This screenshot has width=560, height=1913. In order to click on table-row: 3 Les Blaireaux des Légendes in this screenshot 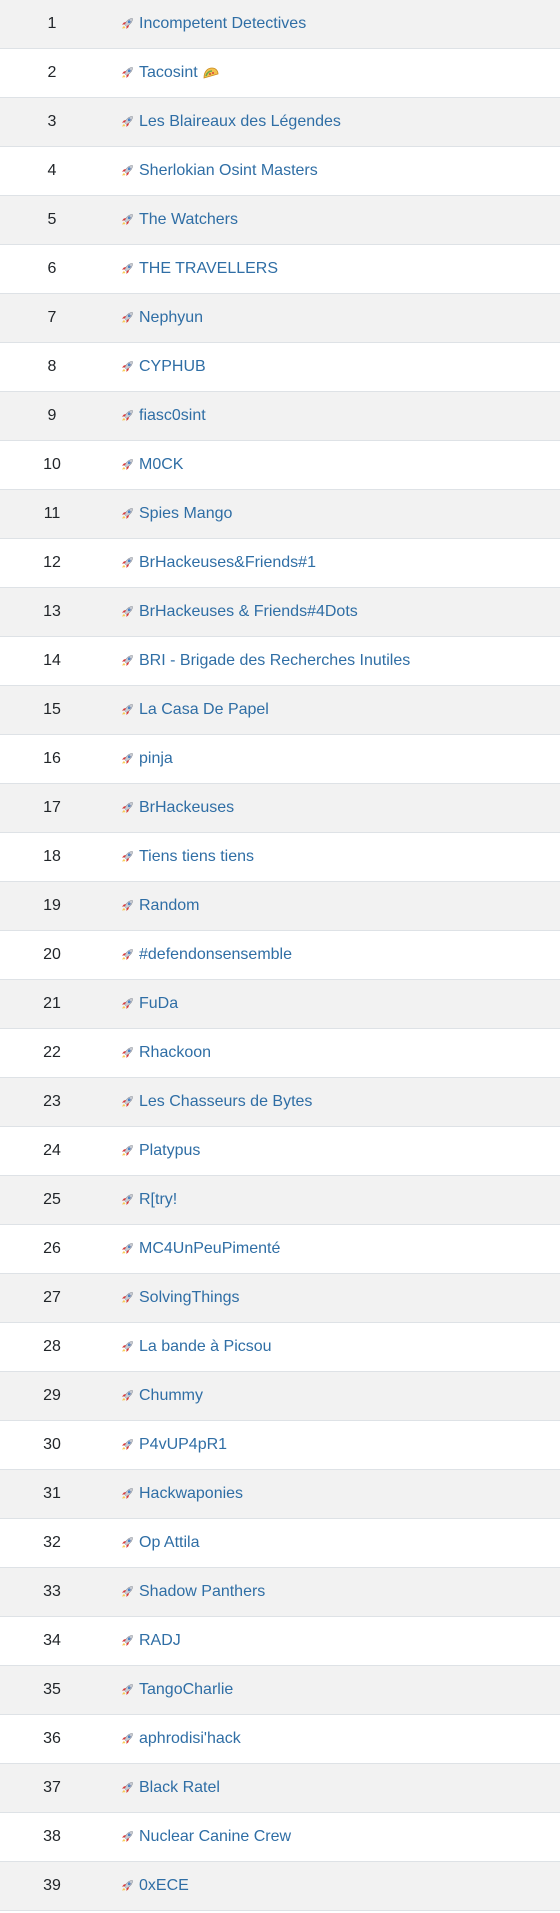, I will do `click(280, 122)`.